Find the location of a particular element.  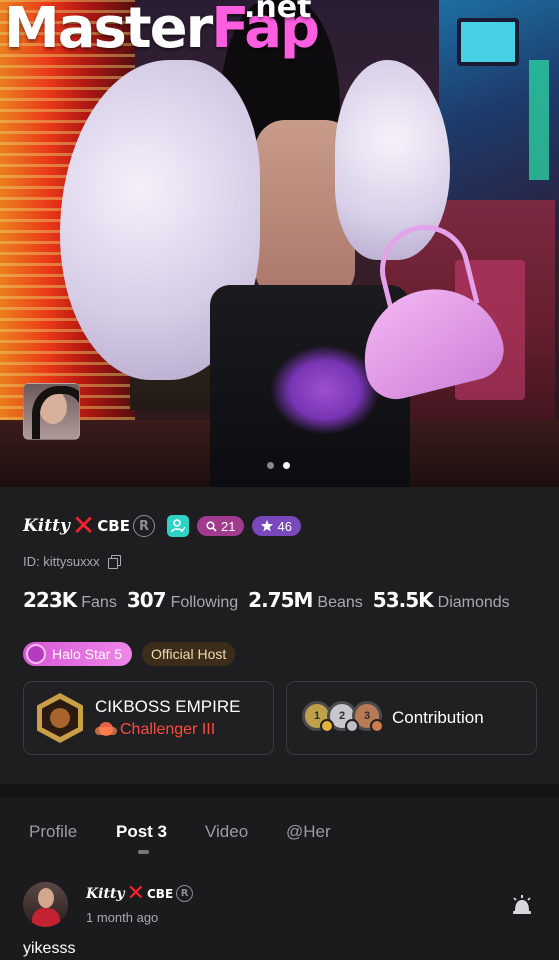

verified-user-icon is located at coordinates (178, 526).